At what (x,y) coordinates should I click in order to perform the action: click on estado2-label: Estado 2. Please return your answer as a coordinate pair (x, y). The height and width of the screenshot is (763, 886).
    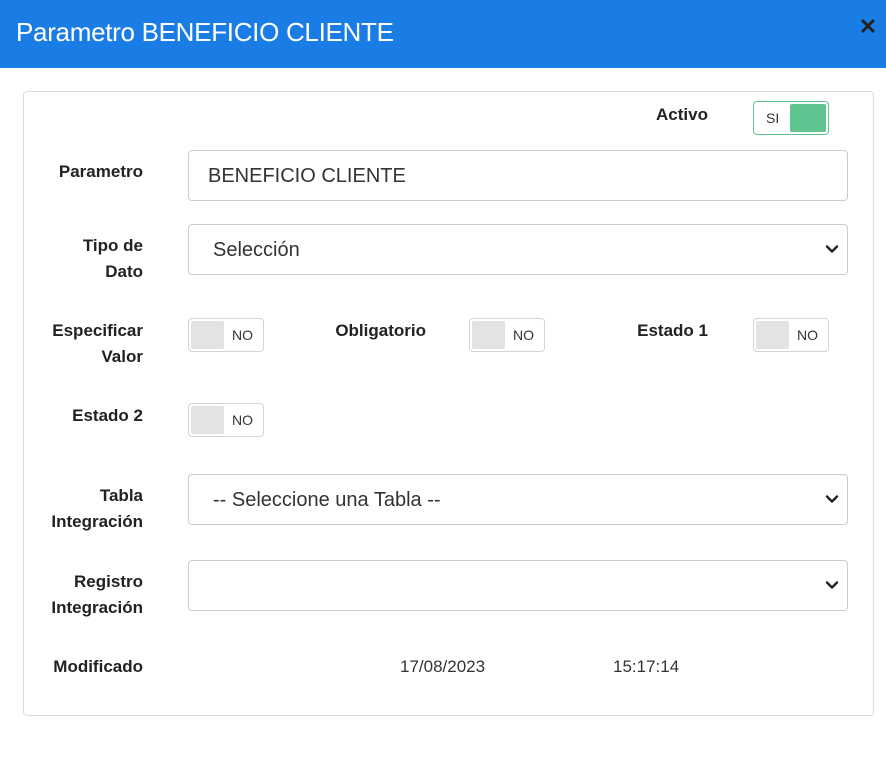
    Looking at the image, I should click on (107, 415).